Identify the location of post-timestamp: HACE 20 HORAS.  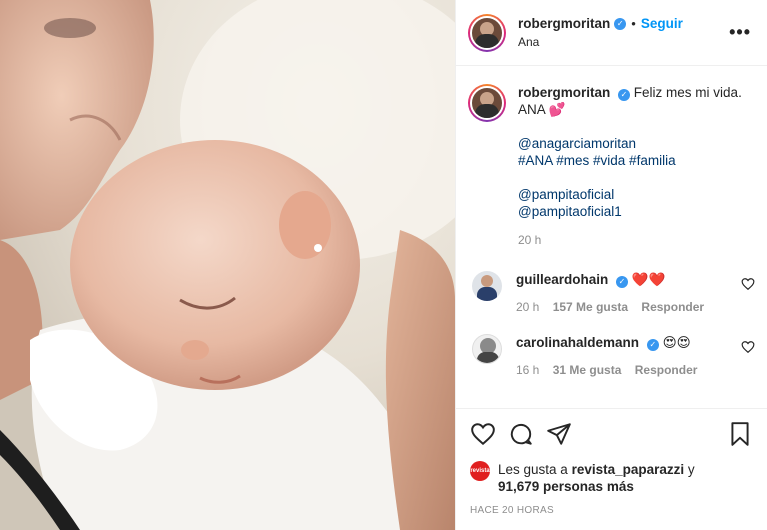
(611, 510).